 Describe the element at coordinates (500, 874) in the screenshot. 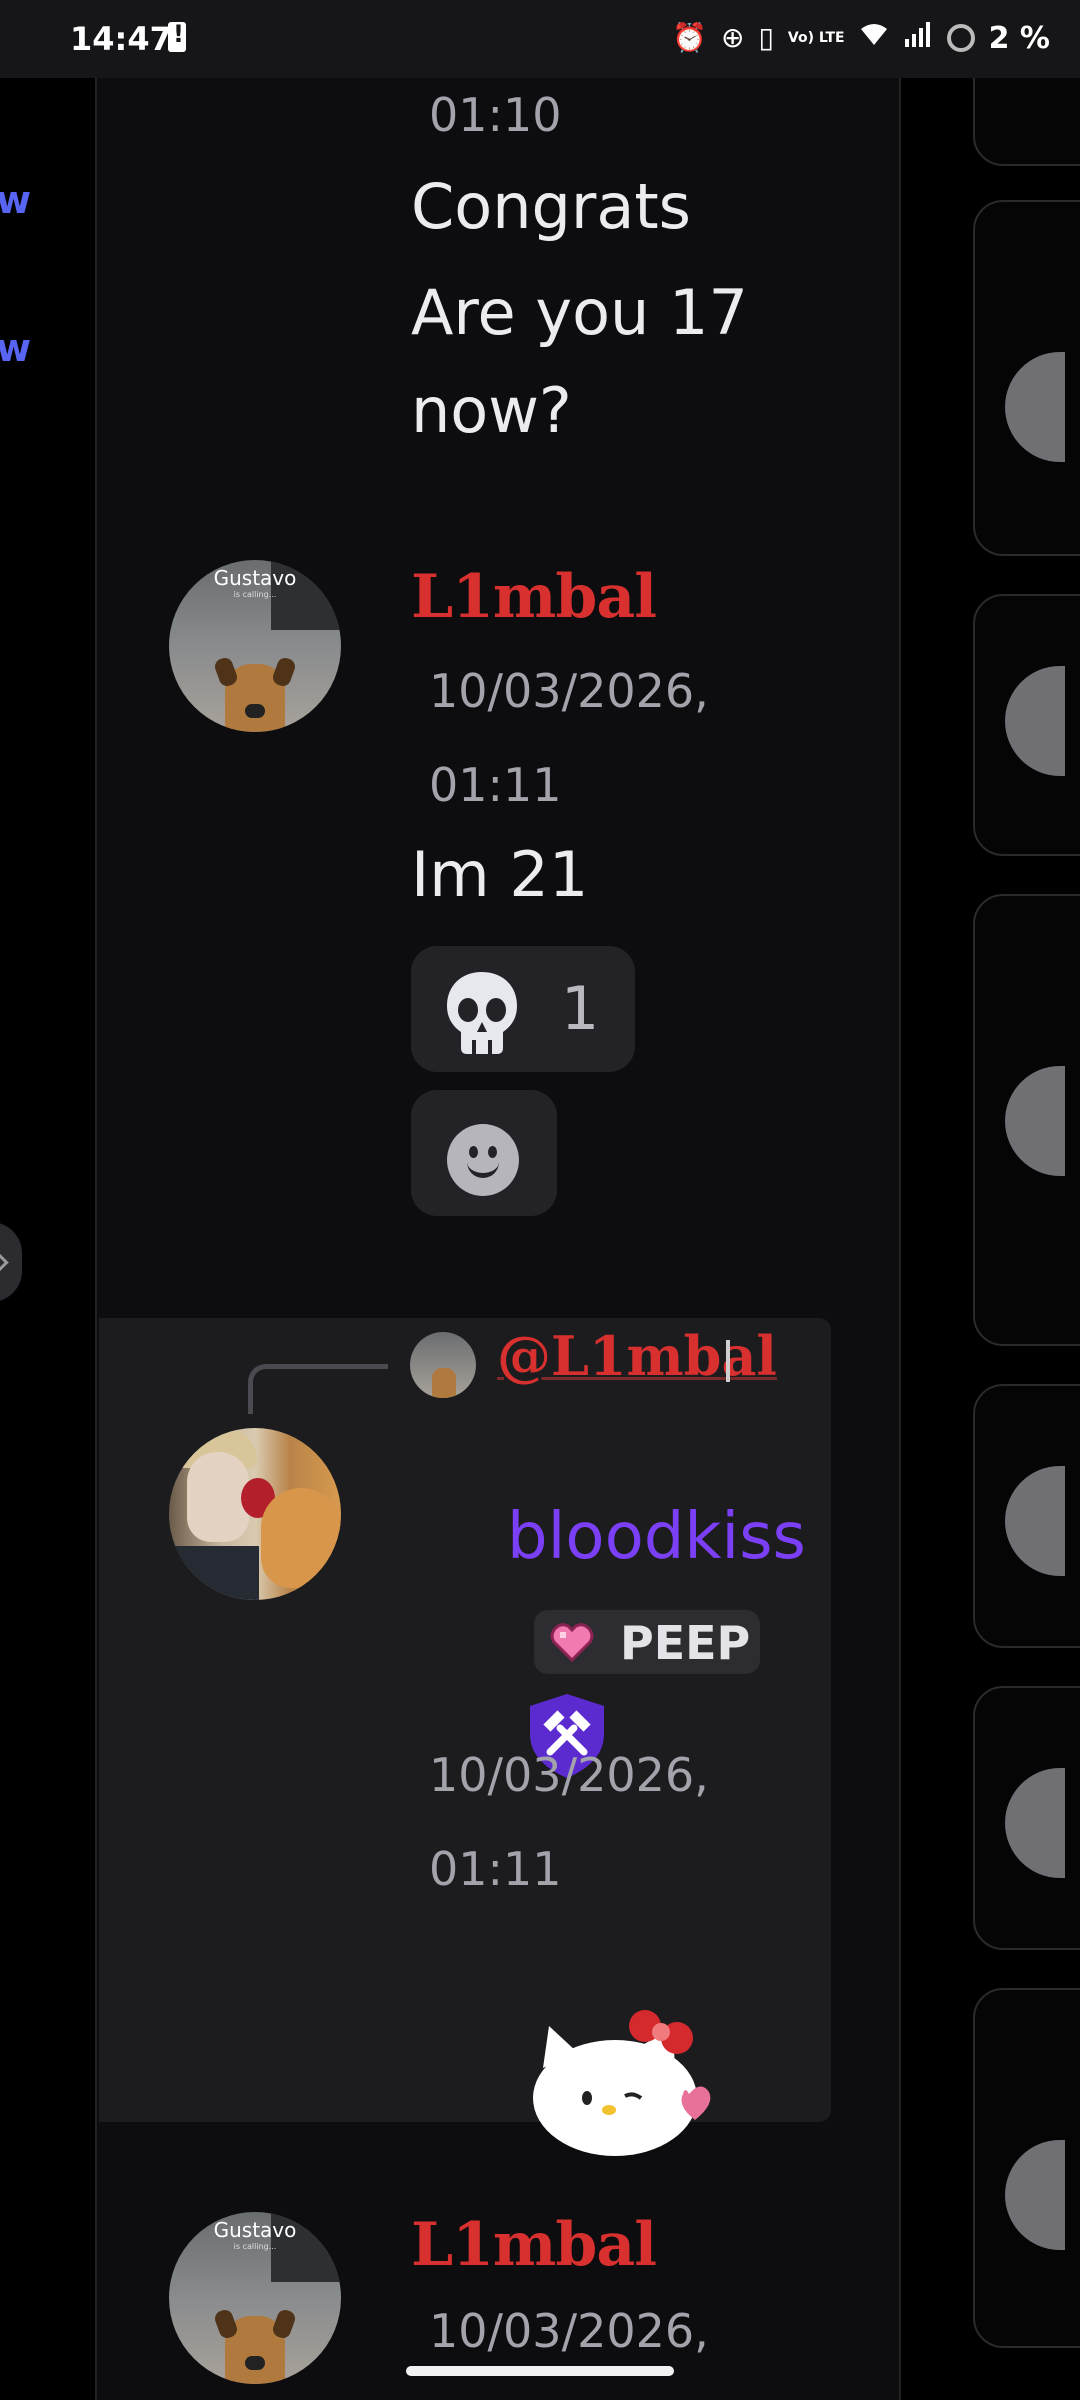

I see `message-text: Im 21` at that location.